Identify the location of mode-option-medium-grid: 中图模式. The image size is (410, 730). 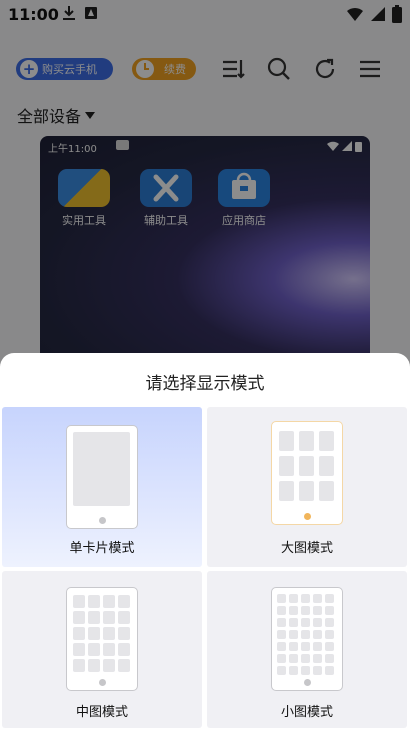
(102, 649).